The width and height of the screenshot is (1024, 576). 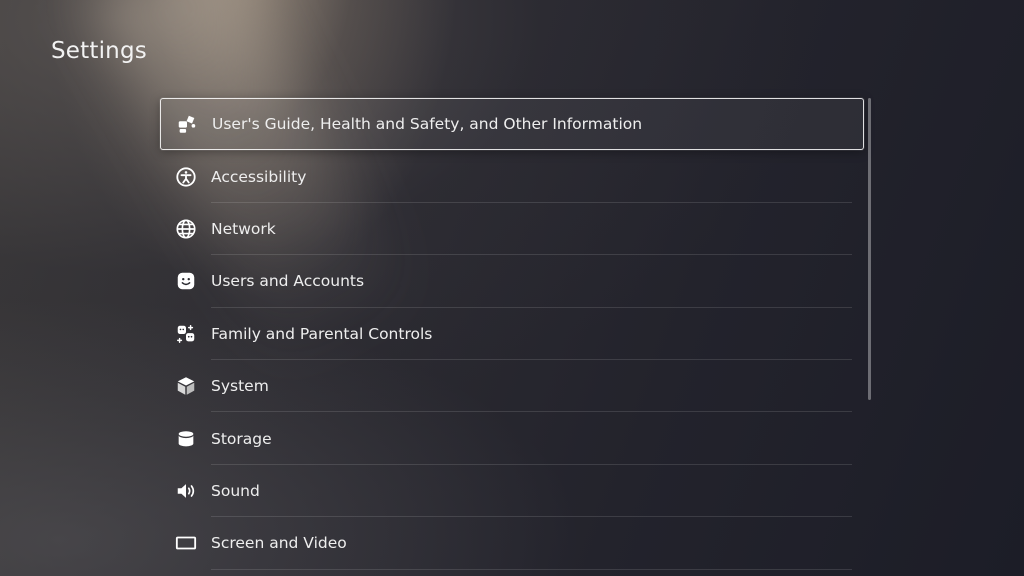 I want to click on menu-scrollbar, so click(x=869, y=249).